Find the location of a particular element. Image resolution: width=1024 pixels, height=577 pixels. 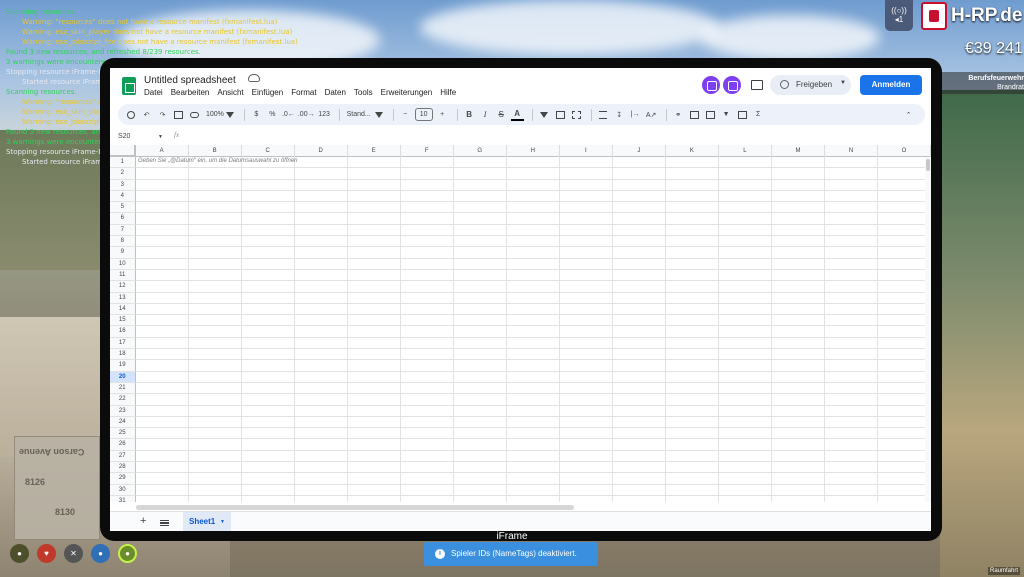

all-sheets-icon is located at coordinates (164, 523).